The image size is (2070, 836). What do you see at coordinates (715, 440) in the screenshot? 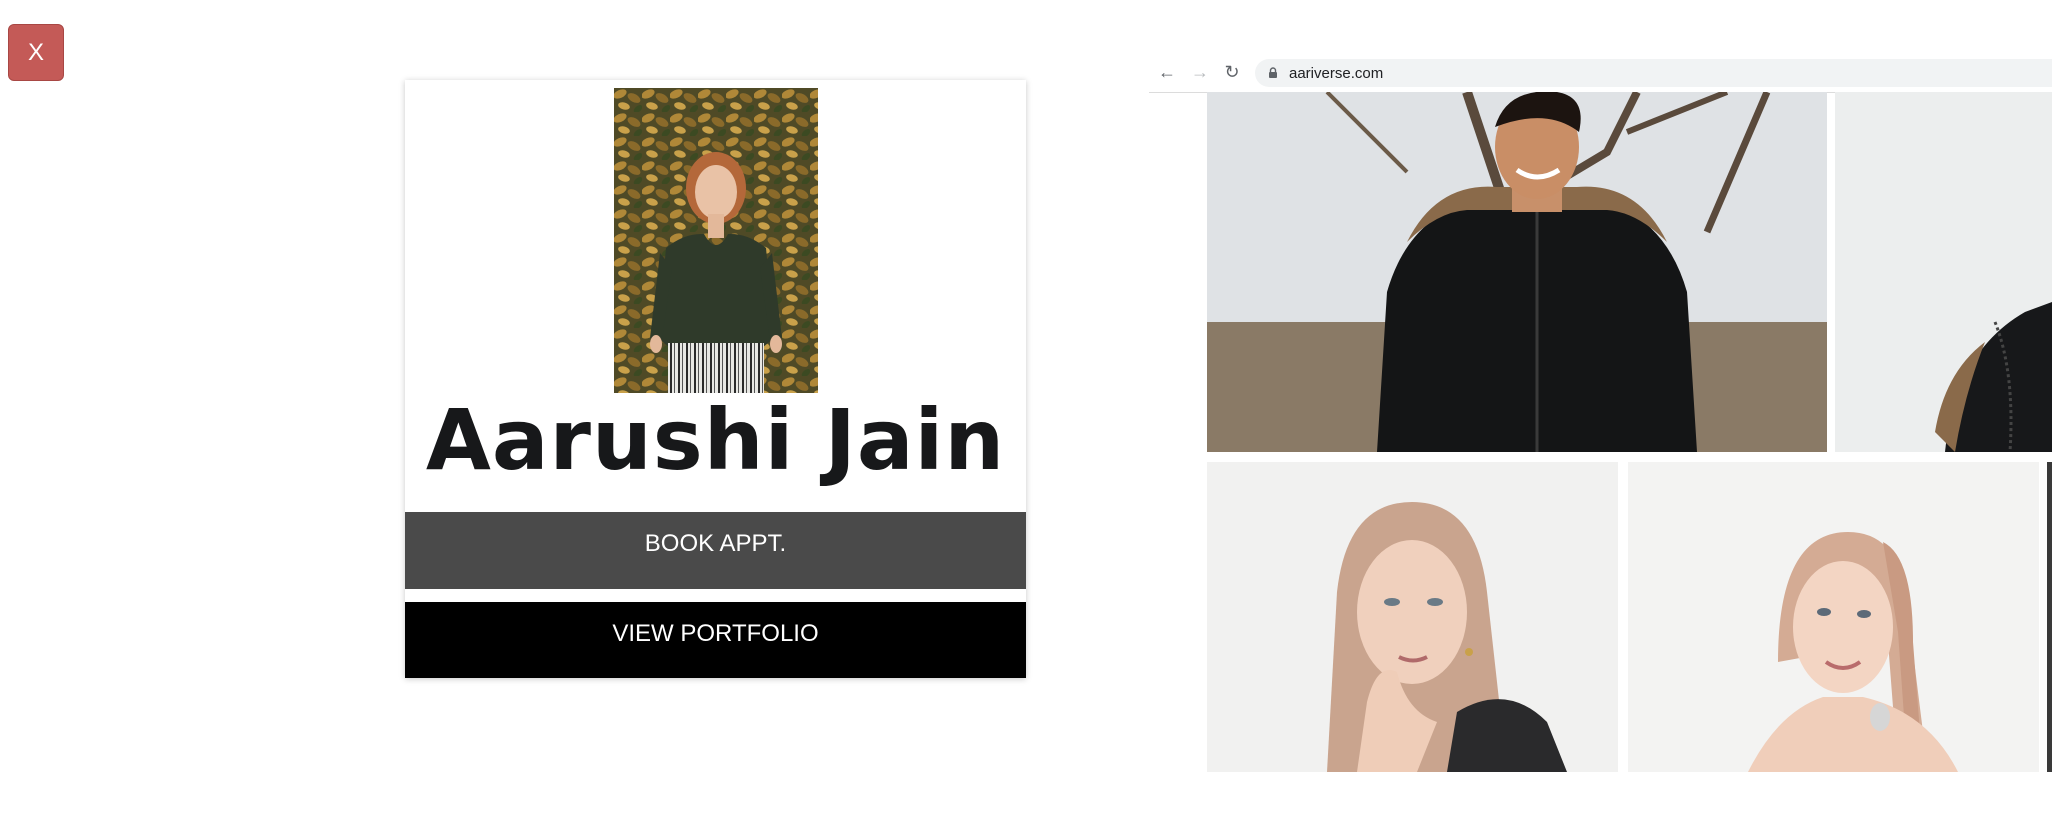
I see `profile-name: Aarushi Jain` at bounding box center [715, 440].